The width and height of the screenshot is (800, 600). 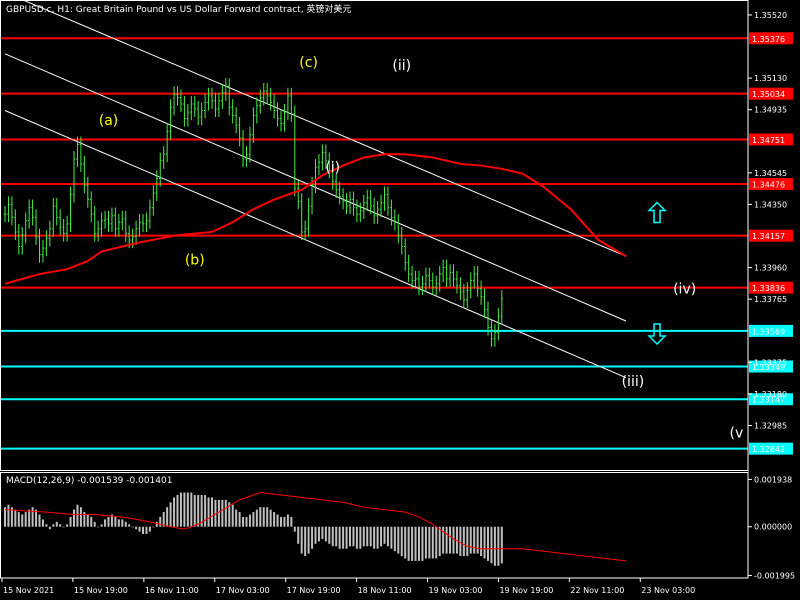 What do you see at coordinates (243, 590) in the screenshot?
I see `time-tick-label: 17 Nov 03:00` at bounding box center [243, 590].